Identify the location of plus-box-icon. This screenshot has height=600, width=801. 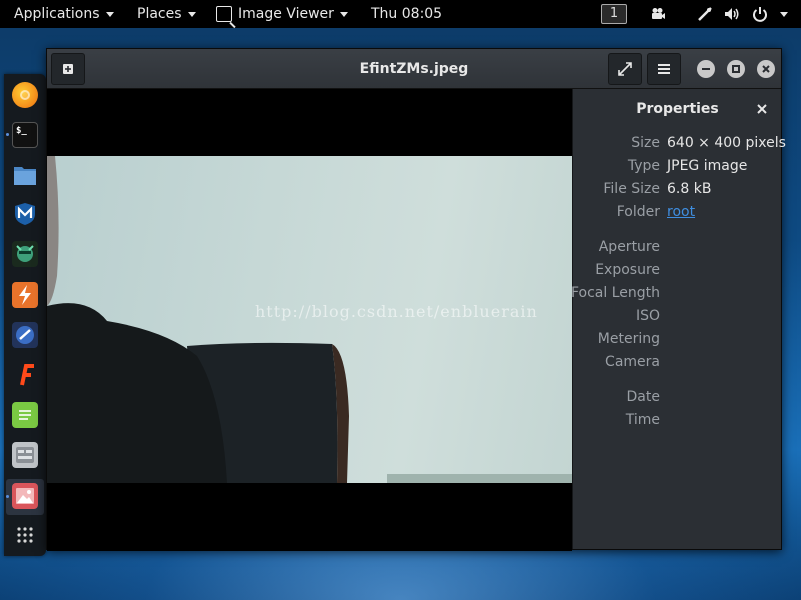
(68, 69).